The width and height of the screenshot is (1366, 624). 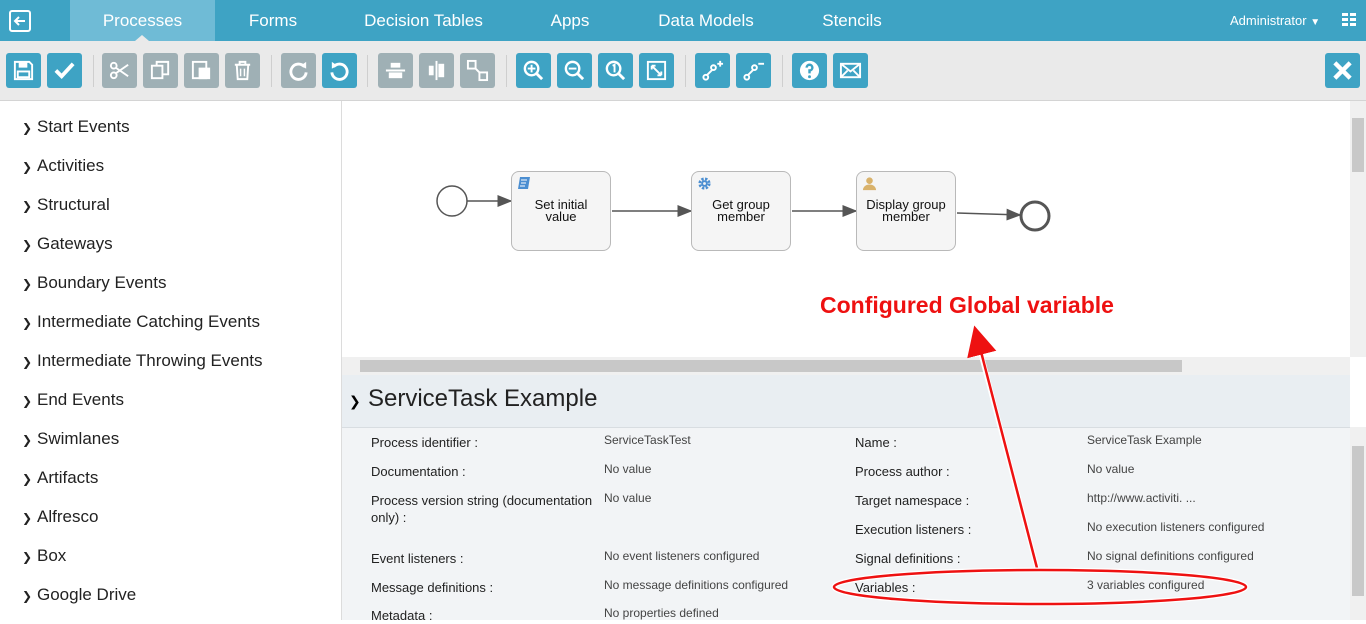 I want to click on property-label: Metadata :, so click(x=402, y=615).